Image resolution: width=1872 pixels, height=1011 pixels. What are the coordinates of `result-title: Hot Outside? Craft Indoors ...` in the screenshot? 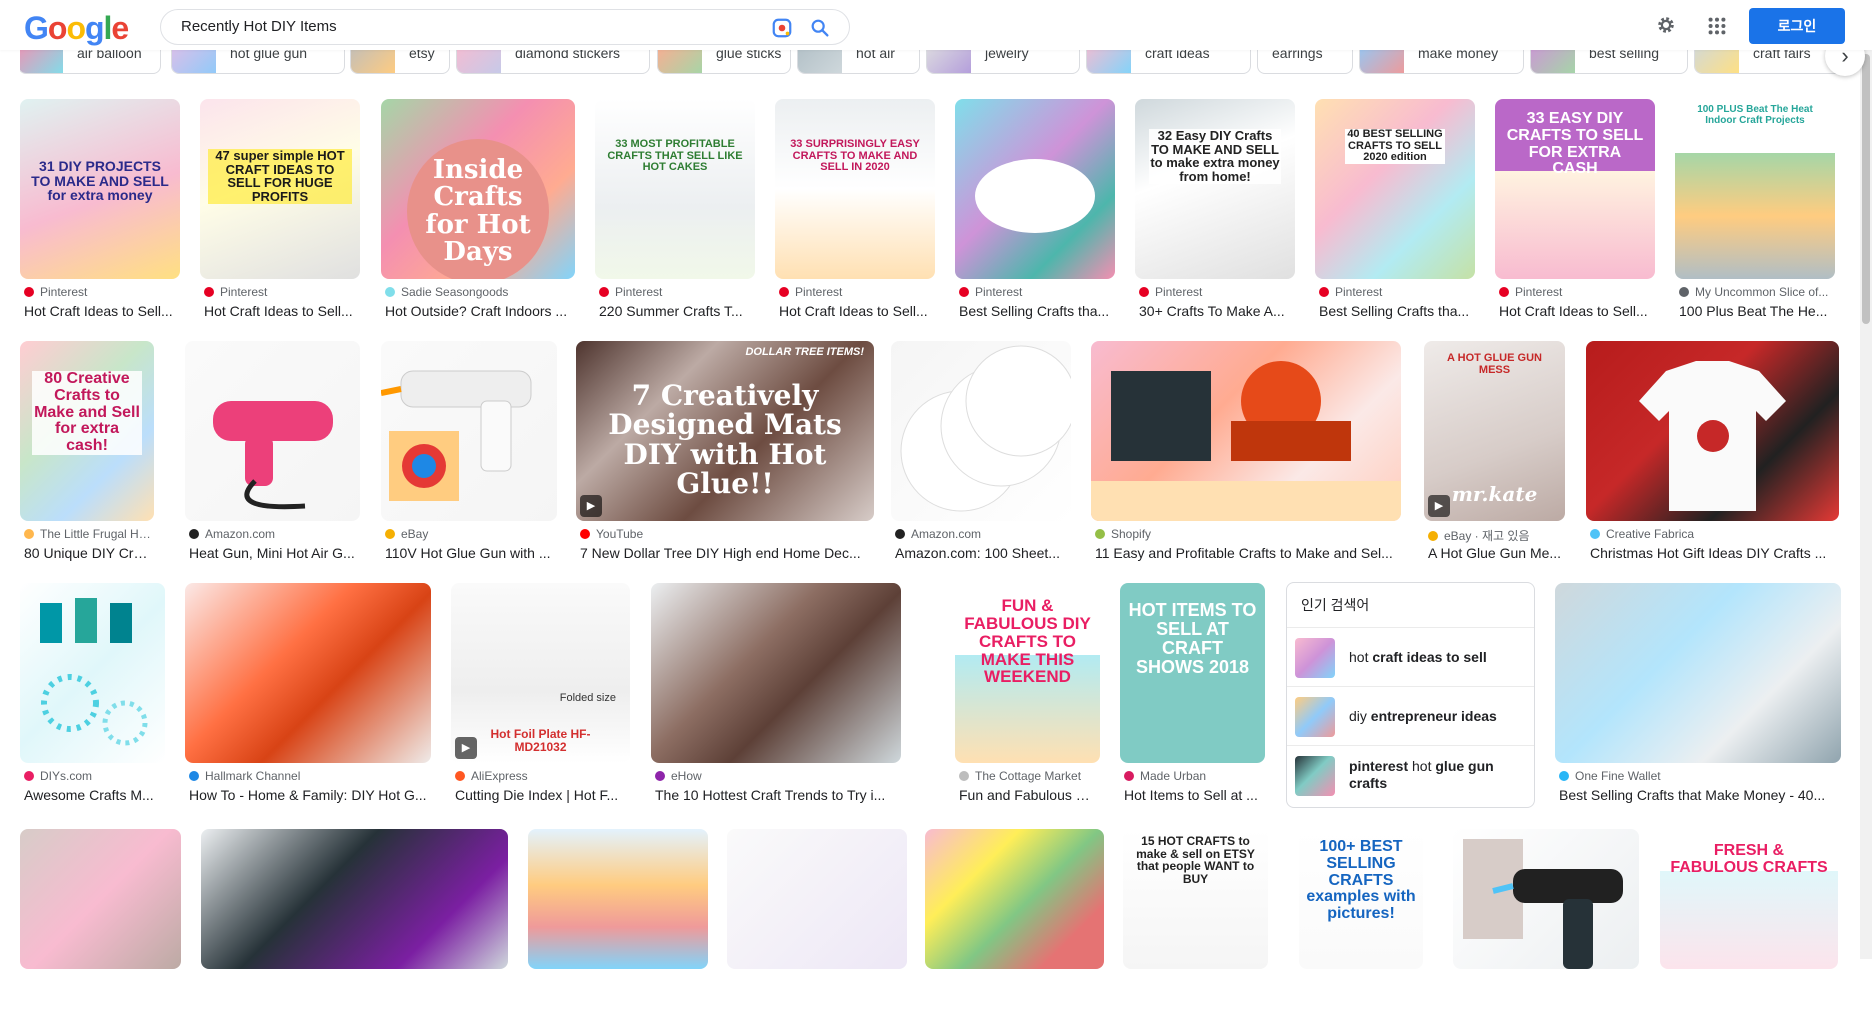 It's located at (479, 311).